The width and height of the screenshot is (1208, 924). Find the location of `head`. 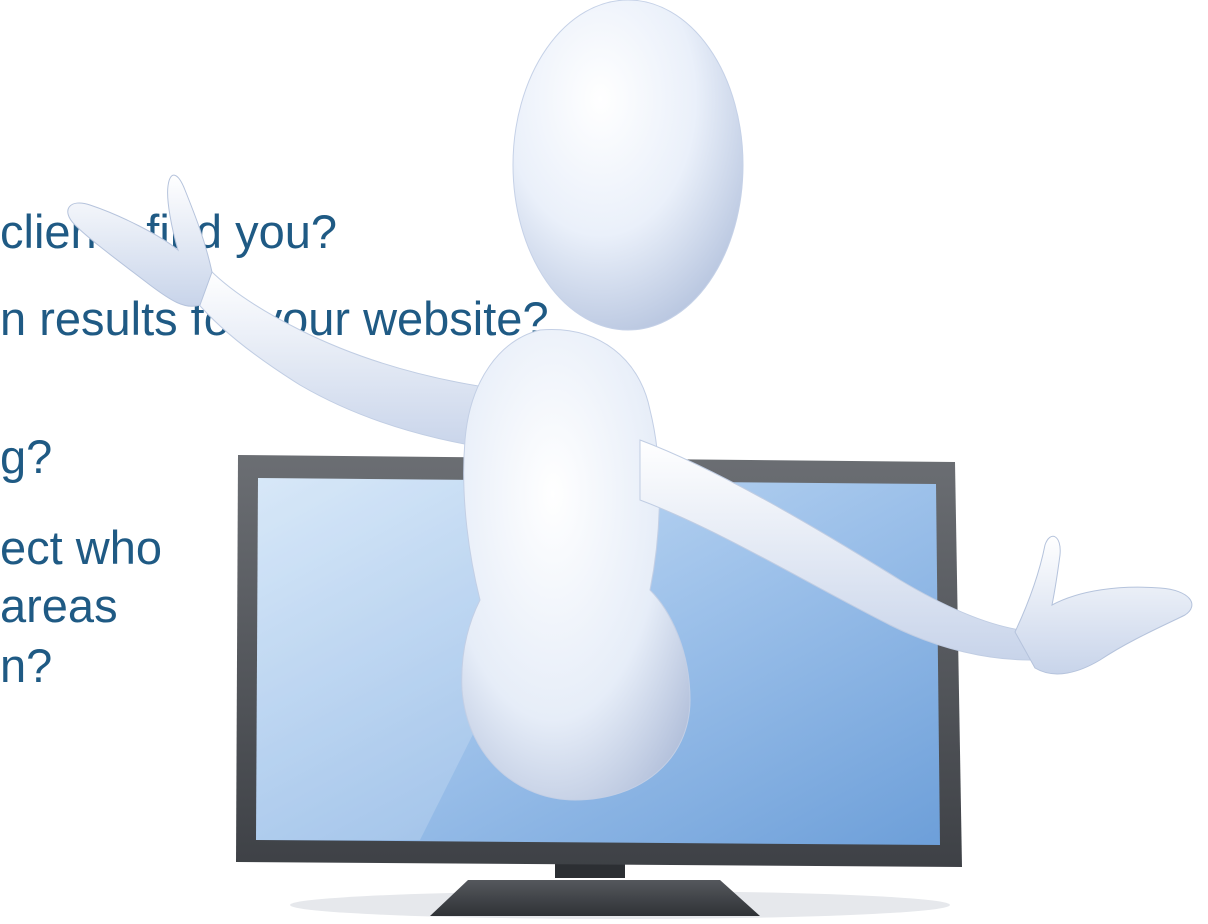

head is located at coordinates (628, 165).